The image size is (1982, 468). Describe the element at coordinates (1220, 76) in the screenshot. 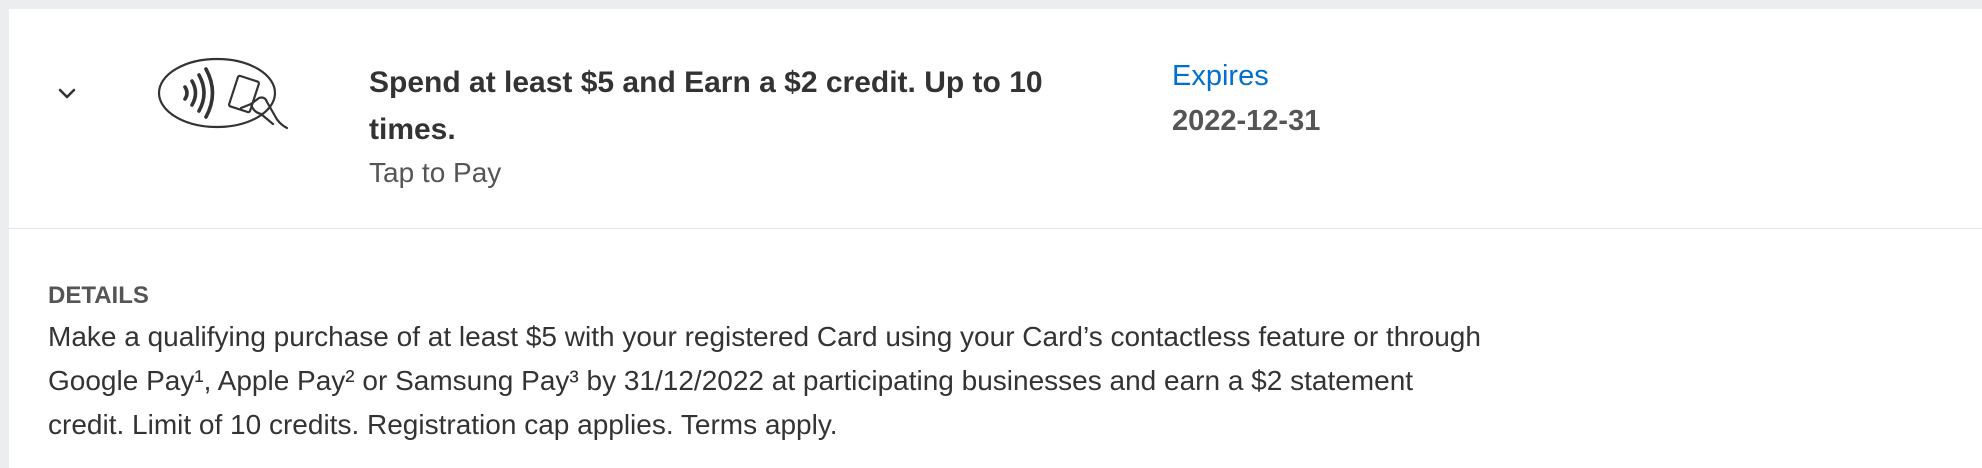

I see `expires-label: Expires` at that location.